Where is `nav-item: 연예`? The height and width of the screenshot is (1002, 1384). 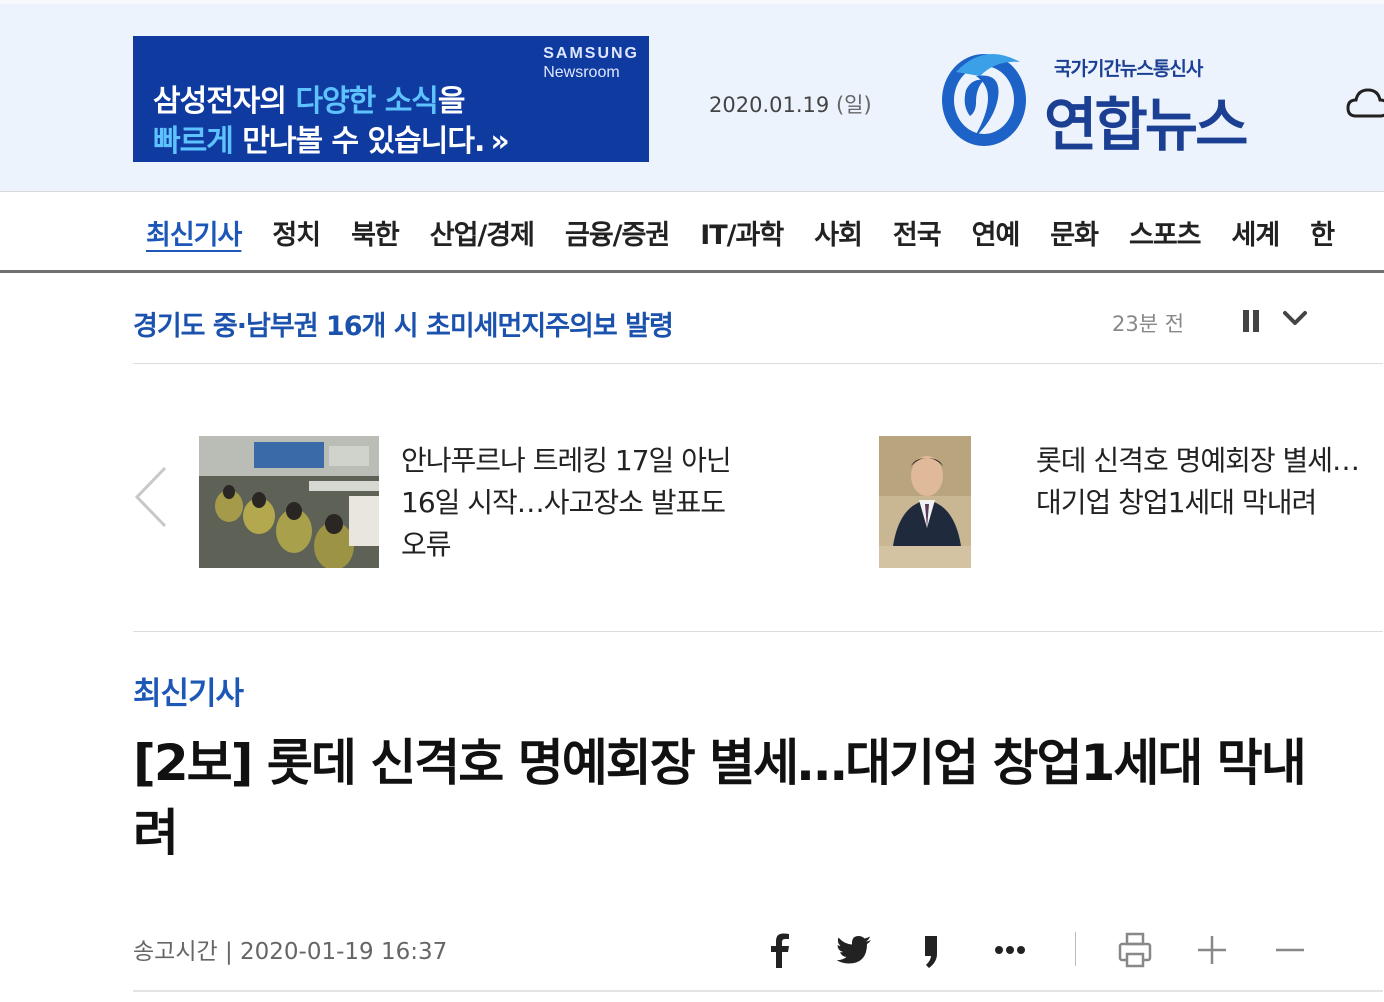 nav-item: 연예 is located at coordinates (996, 232).